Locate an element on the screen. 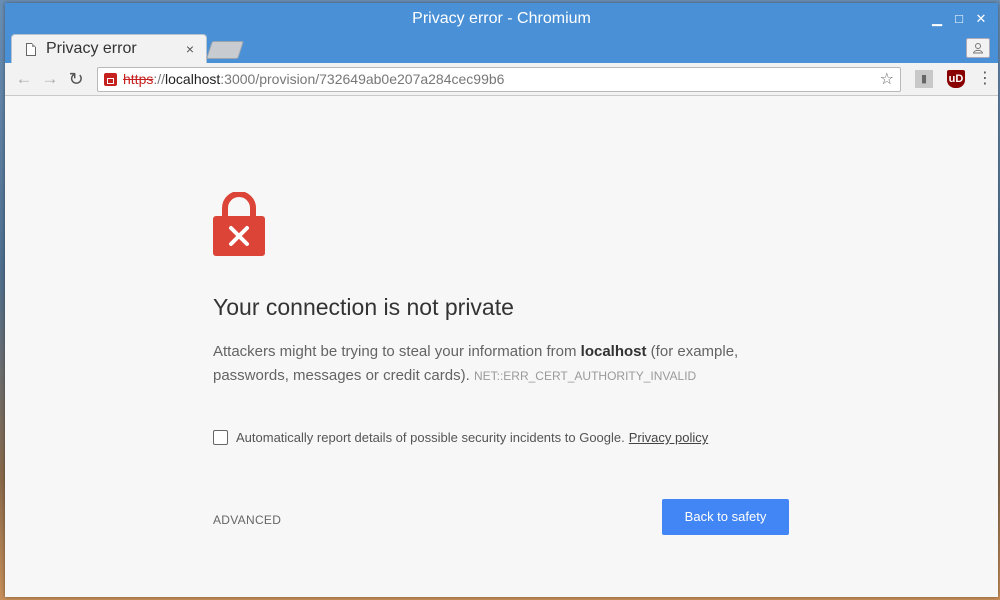  tab-strip: Privacy error × is located at coordinates (501, 48).